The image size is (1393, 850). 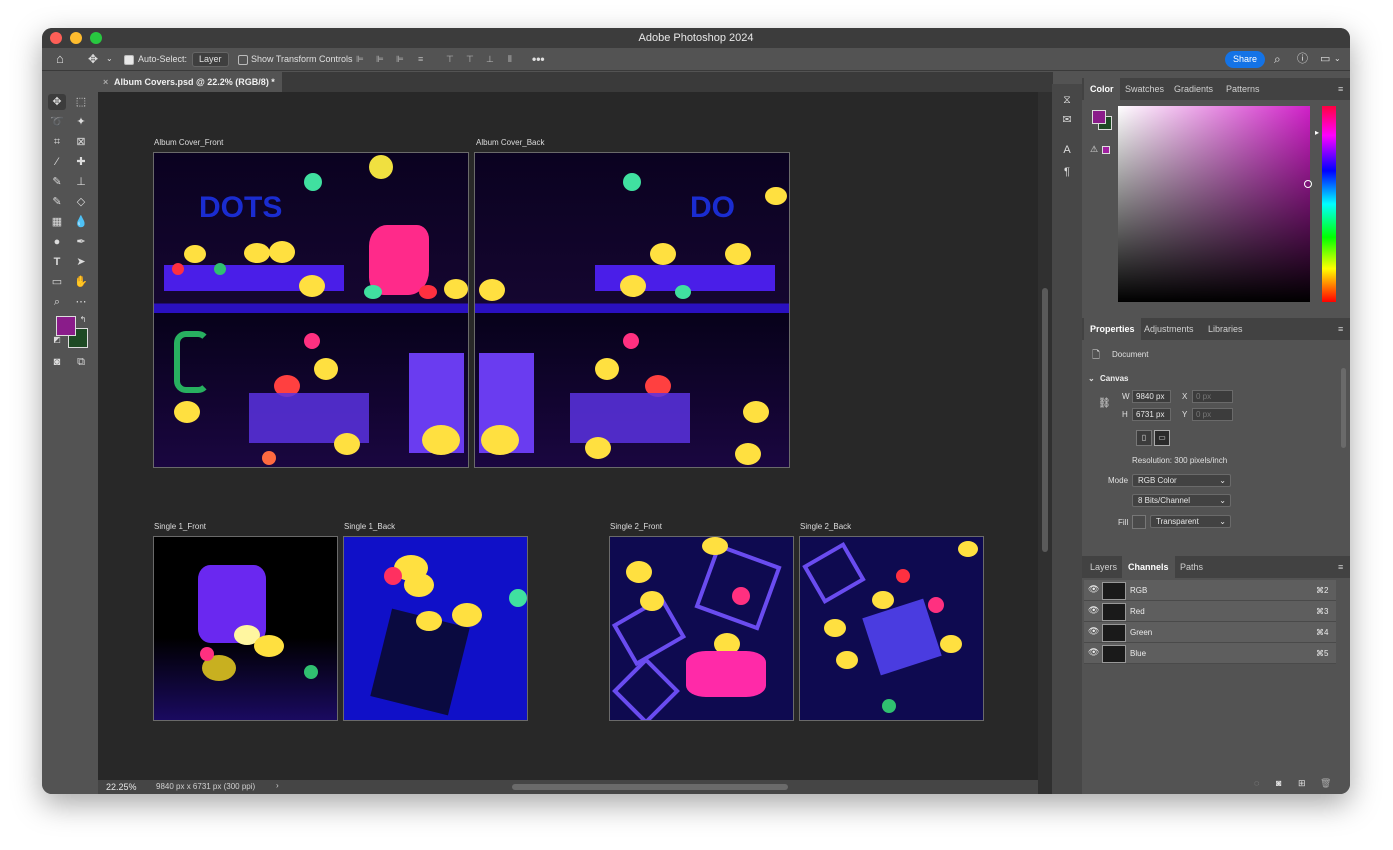 I want to click on align-center-icon: ⊫, so click(x=380, y=59).